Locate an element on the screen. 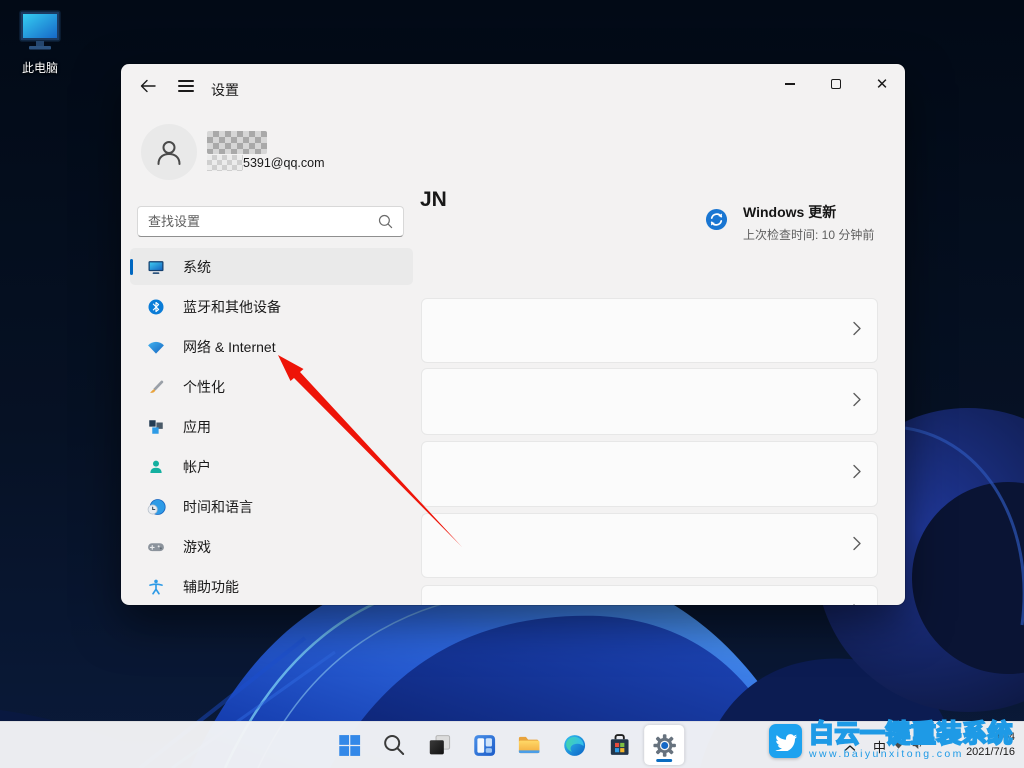  chevron-up-icon is located at coordinates (850, 748).